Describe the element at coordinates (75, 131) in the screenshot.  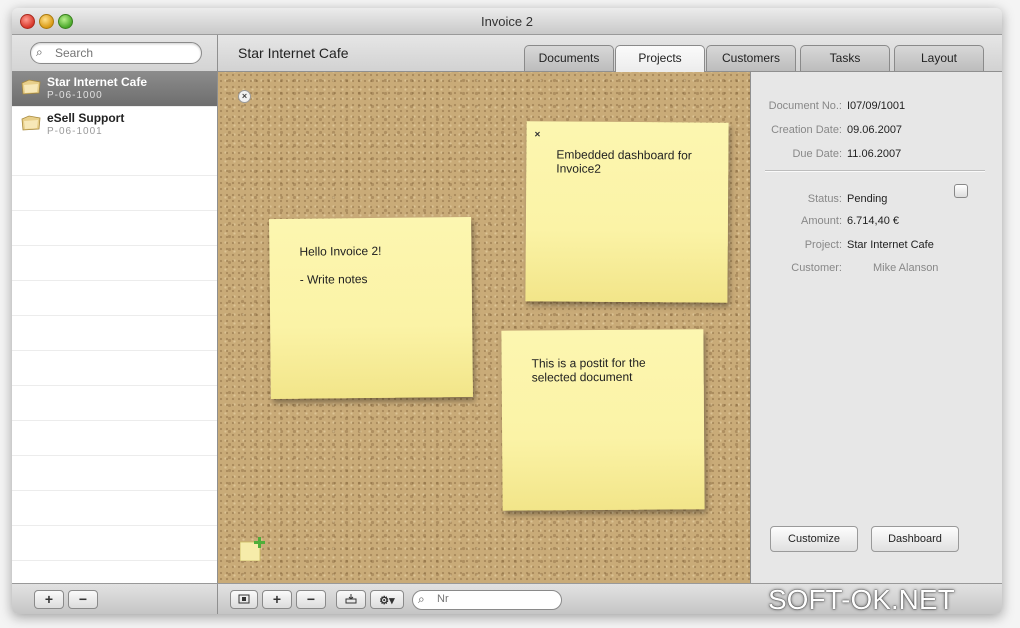
I see `item-code: P-06-1001` at that location.